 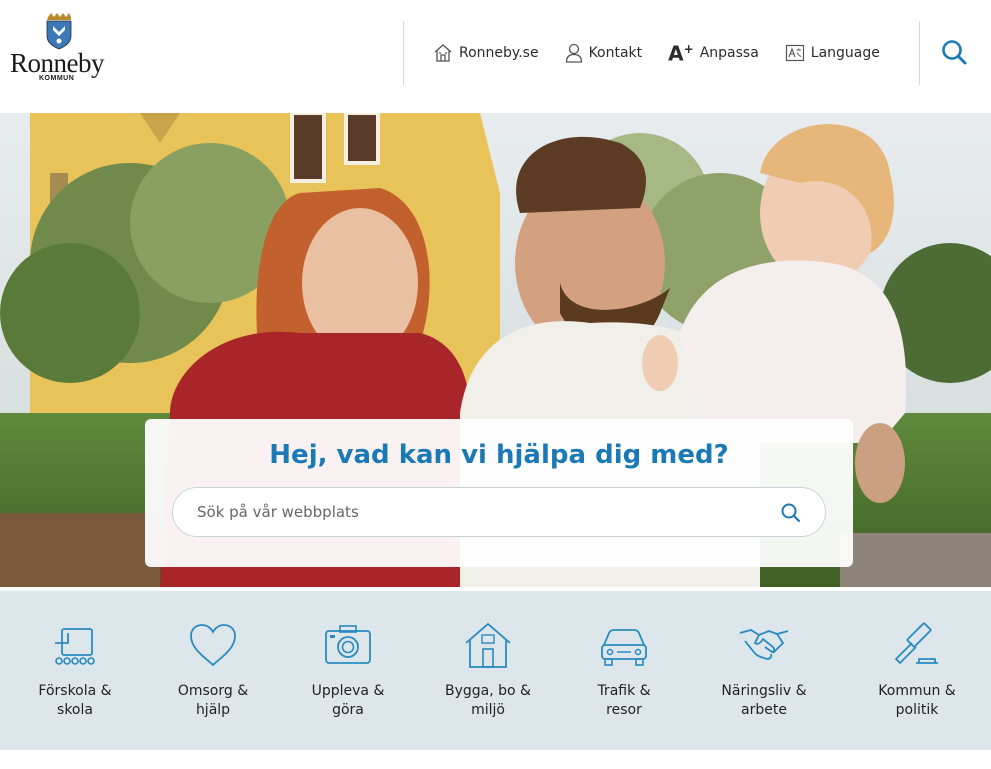 I want to click on nav-anpassa: A+ Anpassa, so click(x=713, y=53).